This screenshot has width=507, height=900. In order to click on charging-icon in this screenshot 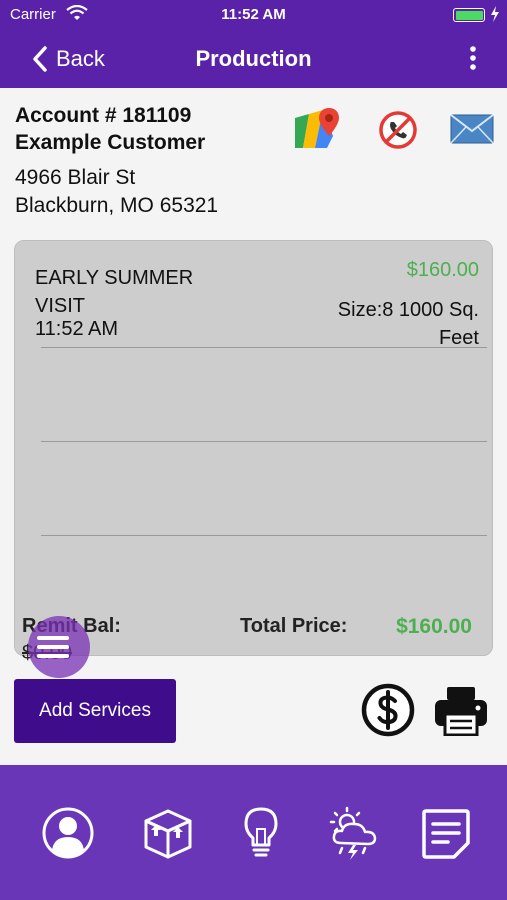, I will do `click(495, 14)`.